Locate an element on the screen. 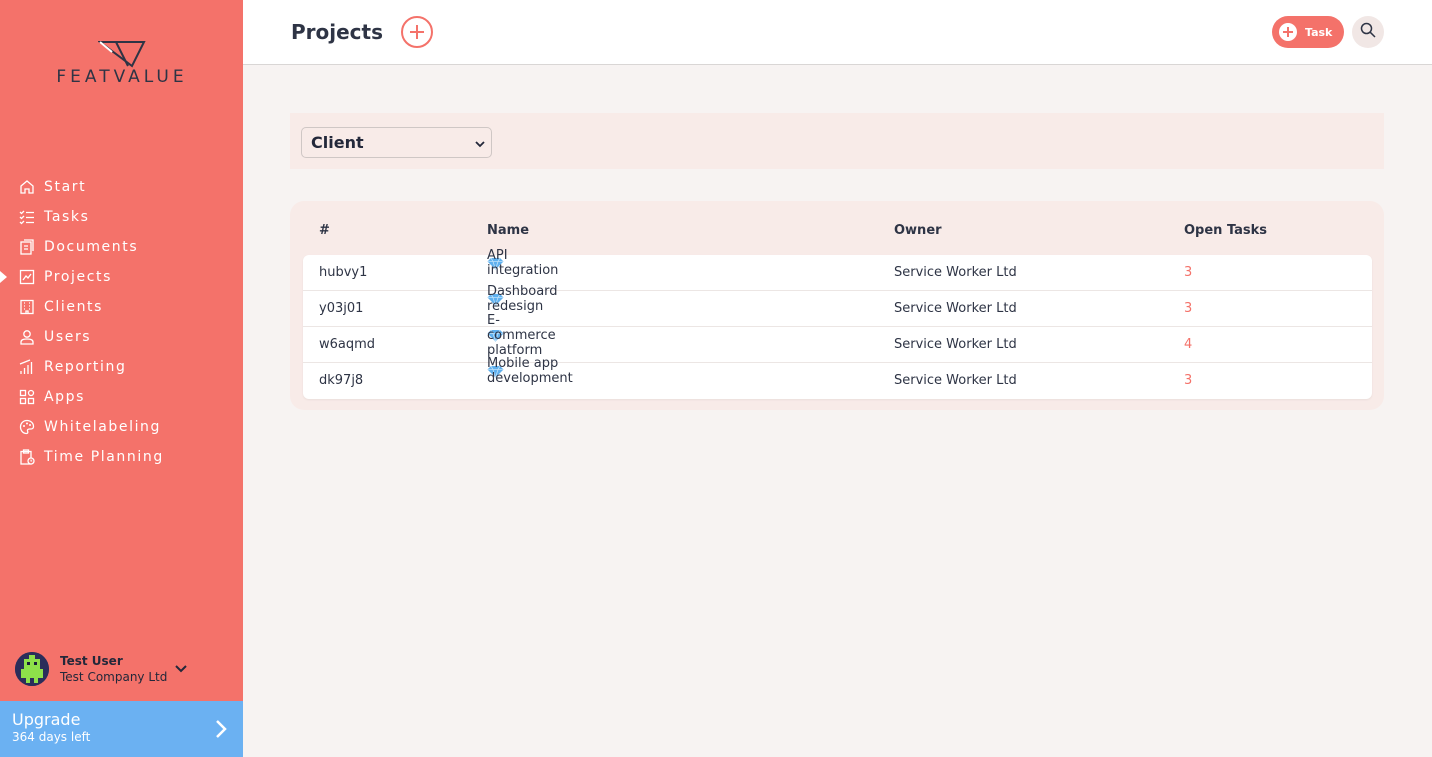 The image size is (1432, 757). top-header: Projects Task is located at coordinates (837, 32).